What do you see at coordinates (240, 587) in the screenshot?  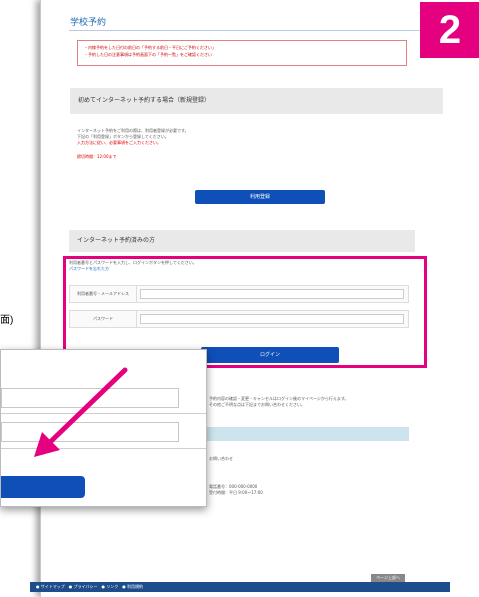 I see `footer-links: ● サイトマップ ● プライバシー ● リンク ● 利用規約` at bounding box center [240, 587].